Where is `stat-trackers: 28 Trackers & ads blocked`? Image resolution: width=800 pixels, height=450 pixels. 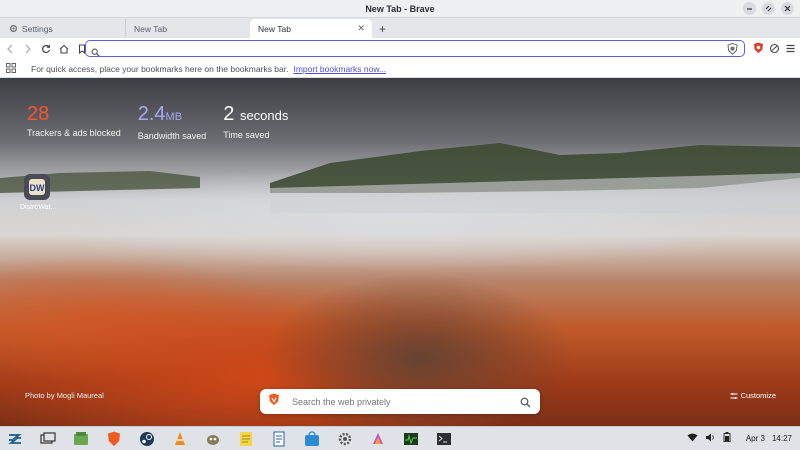
stat-trackers: 28 Trackers & ads blocked is located at coordinates (74, 122).